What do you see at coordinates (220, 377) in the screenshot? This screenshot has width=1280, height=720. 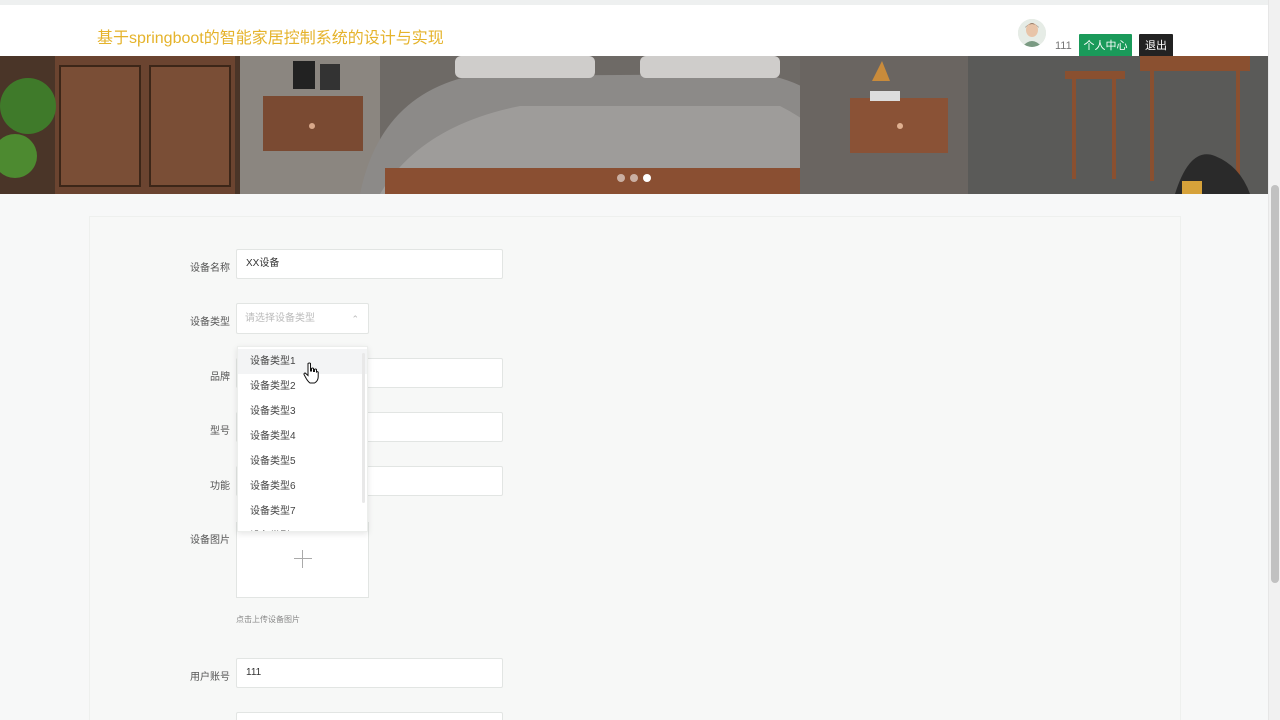 I see `brand-label: 品牌` at bounding box center [220, 377].